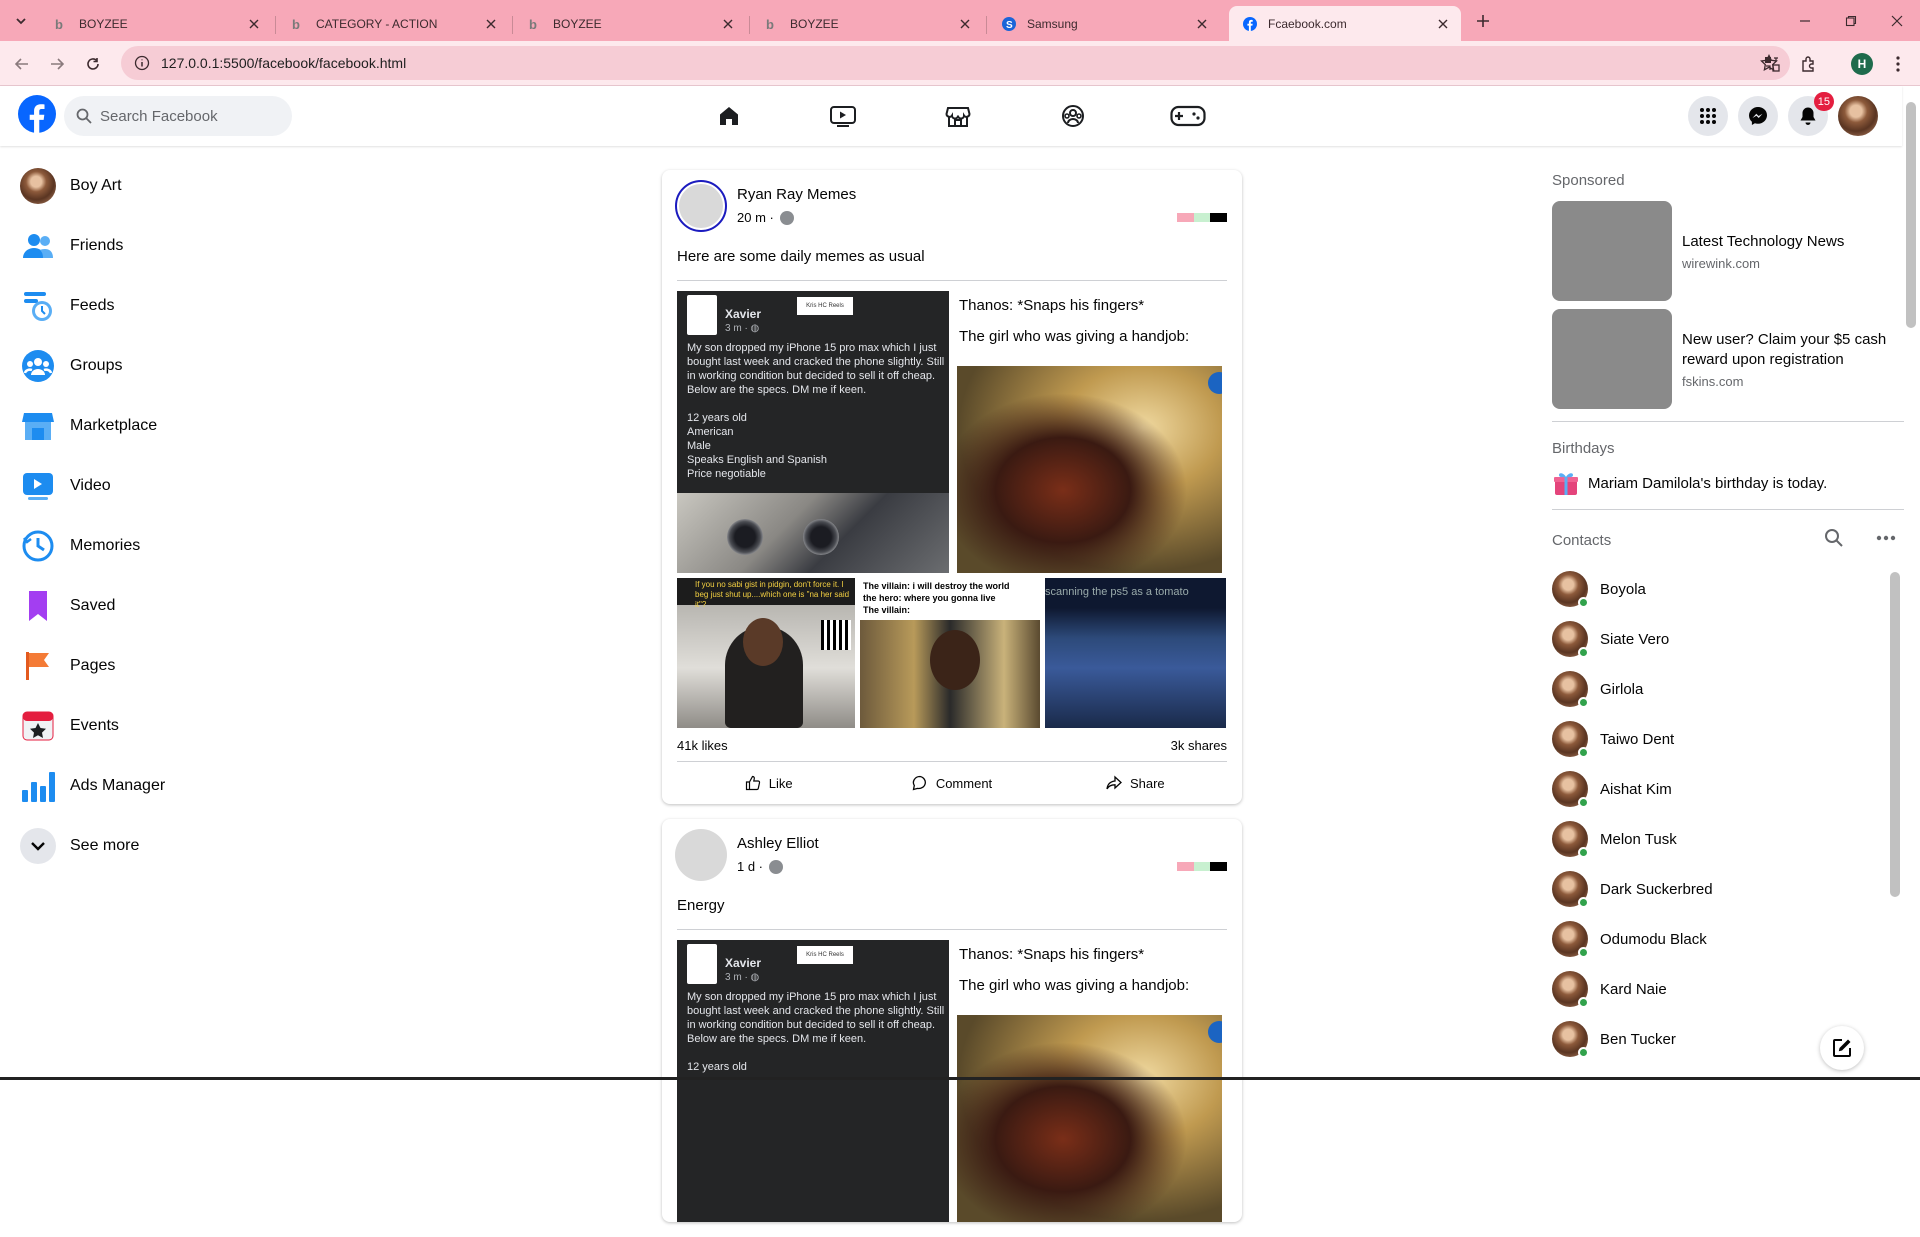 Image resolution: width=1920 pixels, height=1237 pixels. I want to click on contact-item: Kard Naie, so click(1728, 989).